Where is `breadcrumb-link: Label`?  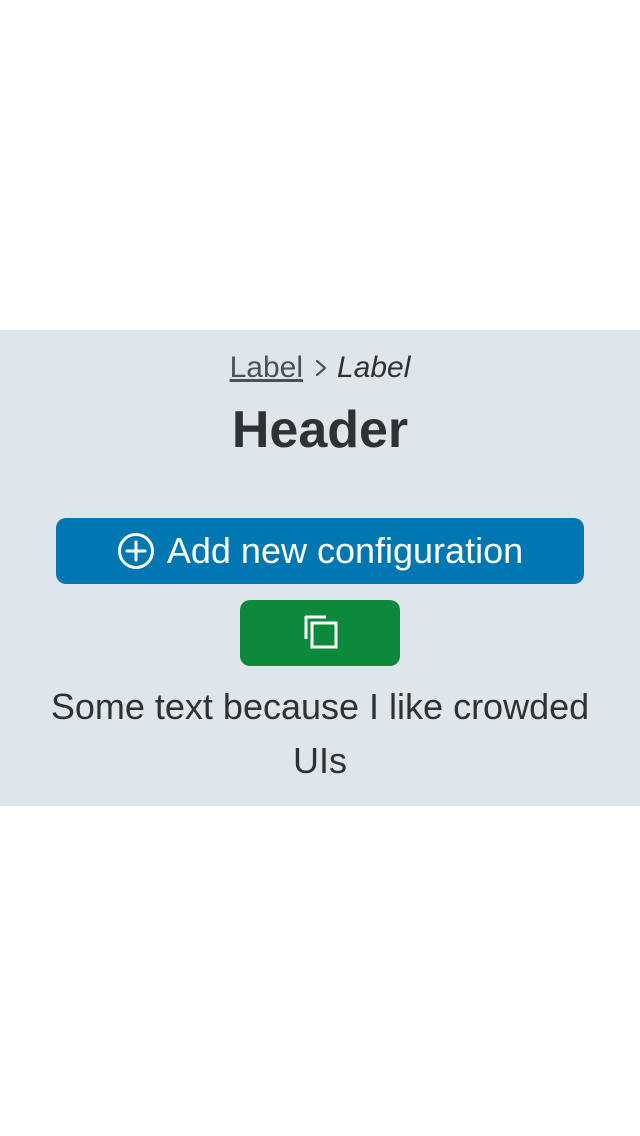
breadcrumb-link: Label is located at coordinates (266, 367).